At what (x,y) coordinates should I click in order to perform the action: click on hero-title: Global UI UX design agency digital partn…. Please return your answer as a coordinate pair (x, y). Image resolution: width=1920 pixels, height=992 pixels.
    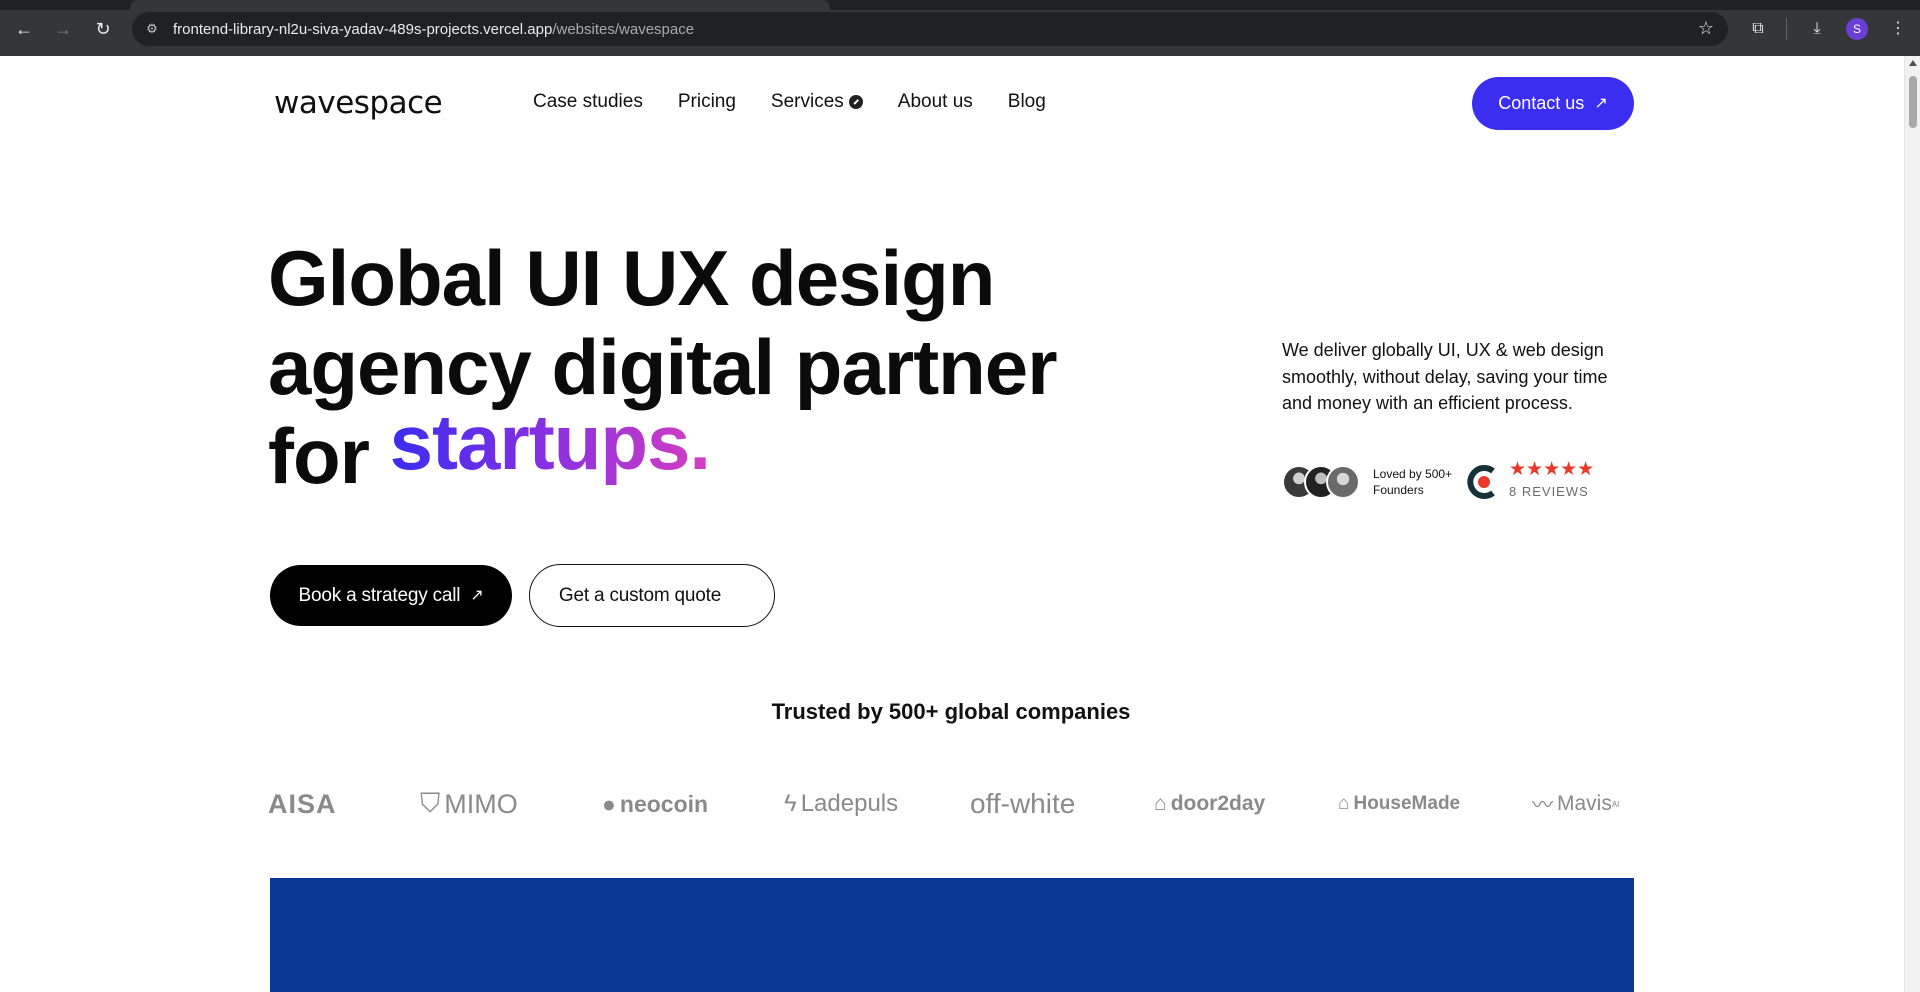
    Looking at the image, I should click on (708, 367).